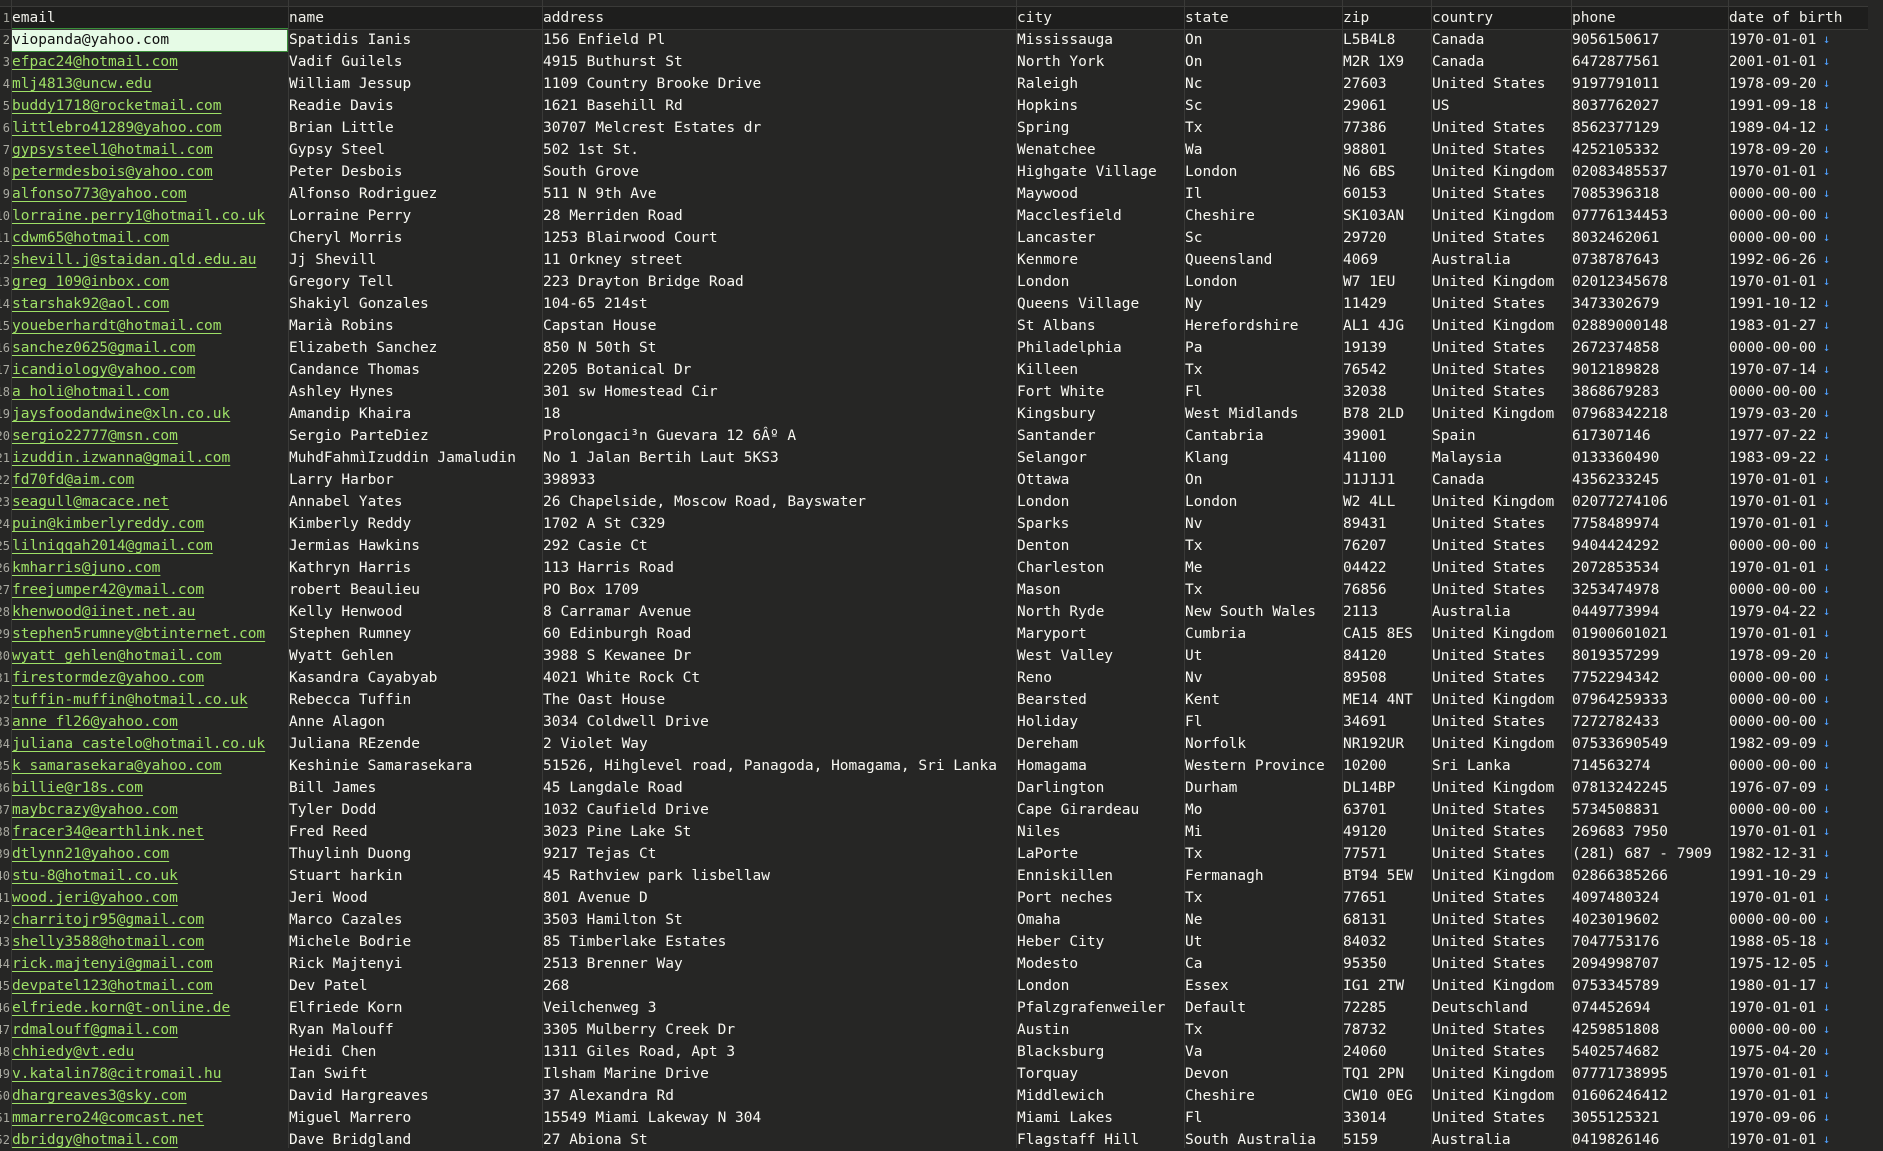 The image size is (1883, 1151). I want to click on cell-email: efpac24@hotmail.com, so click(149, 62).